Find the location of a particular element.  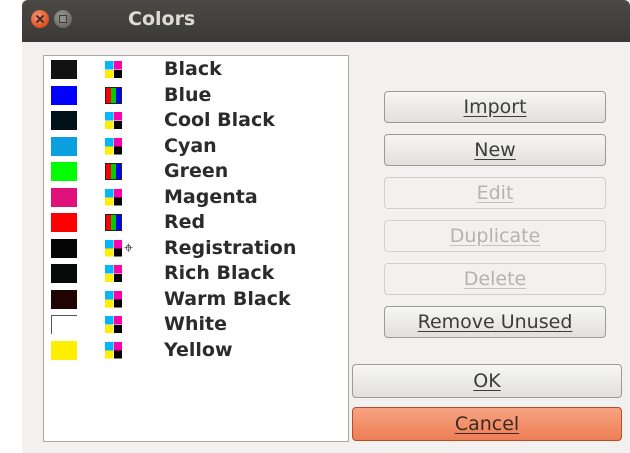

color-name: Registration is located at coordinates (230, 247).